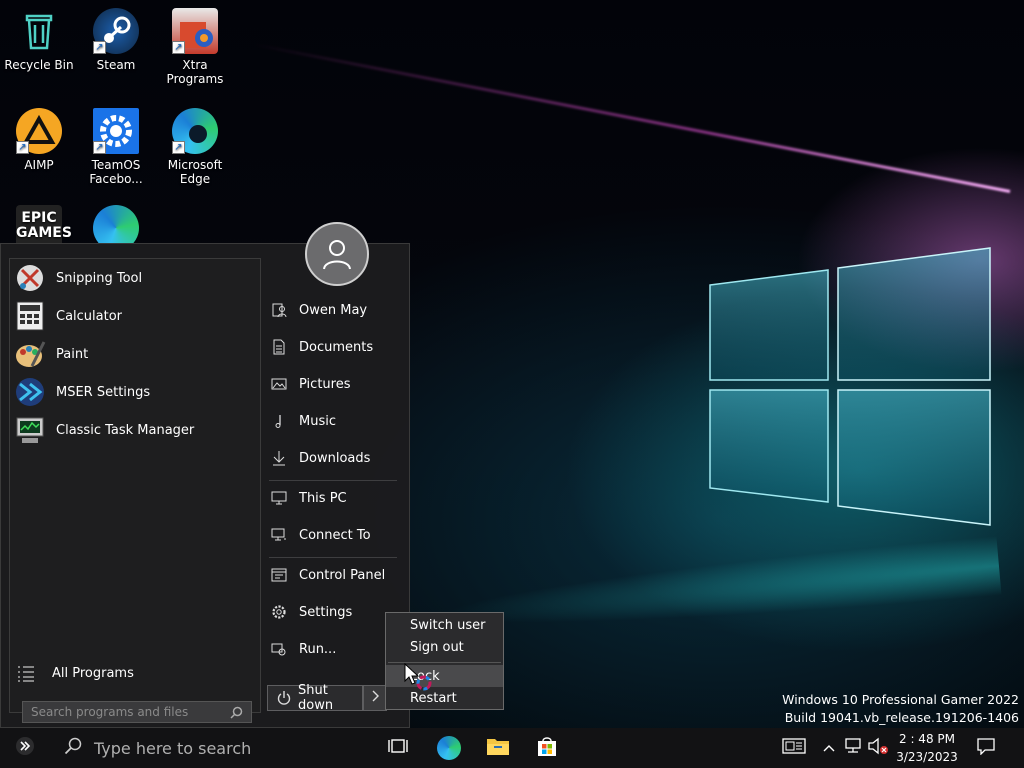  What do you see at coordinates (136, 278) in the screenshot?
I see `program-snipping-tool: Snipping Tool` at bounding box center [136, 278].